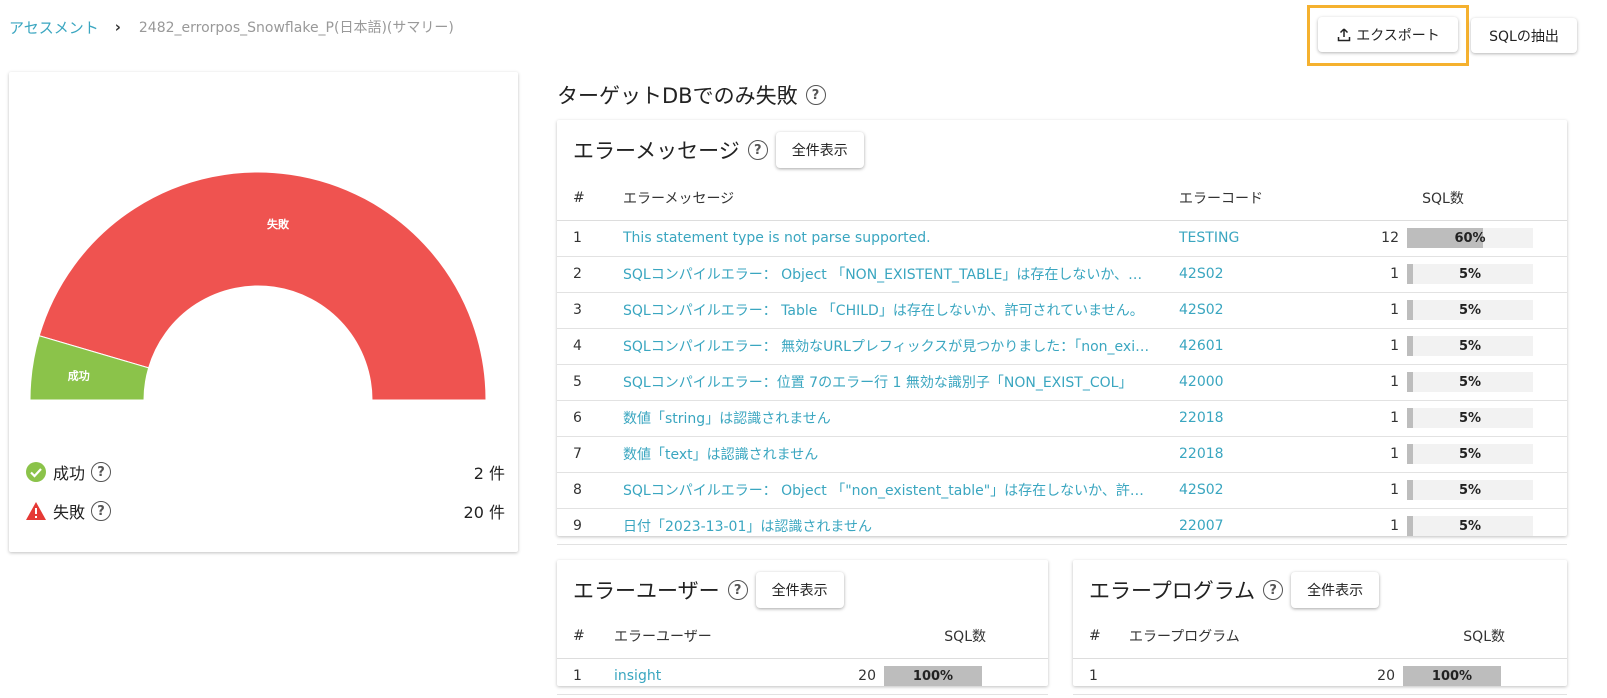  I want to click on row-num: 8, so click(590, 490).